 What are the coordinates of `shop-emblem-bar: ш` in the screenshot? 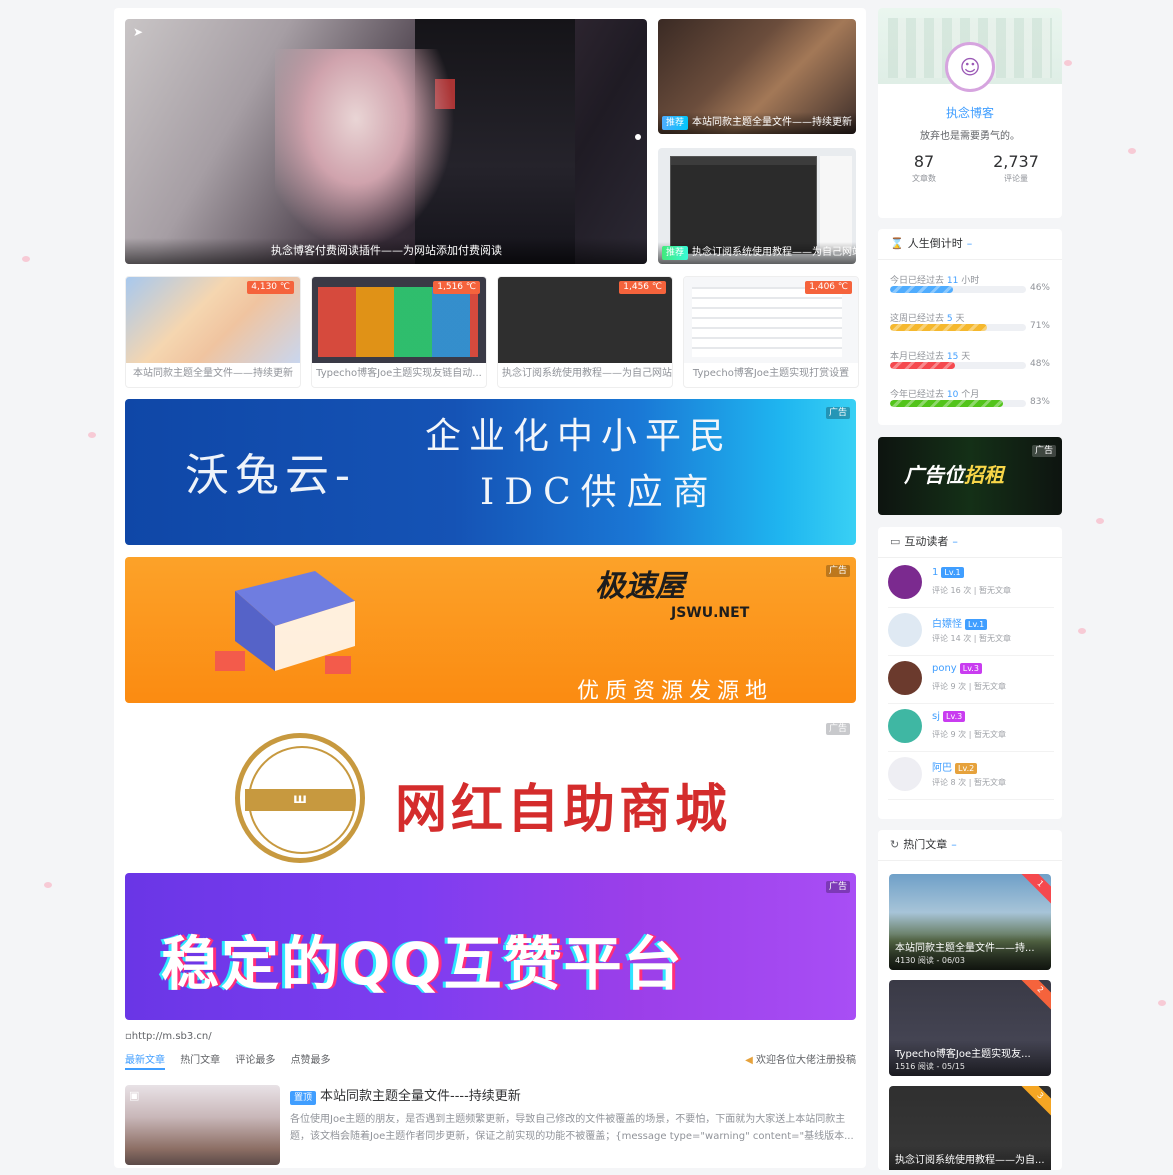 It's located at (300, 800).